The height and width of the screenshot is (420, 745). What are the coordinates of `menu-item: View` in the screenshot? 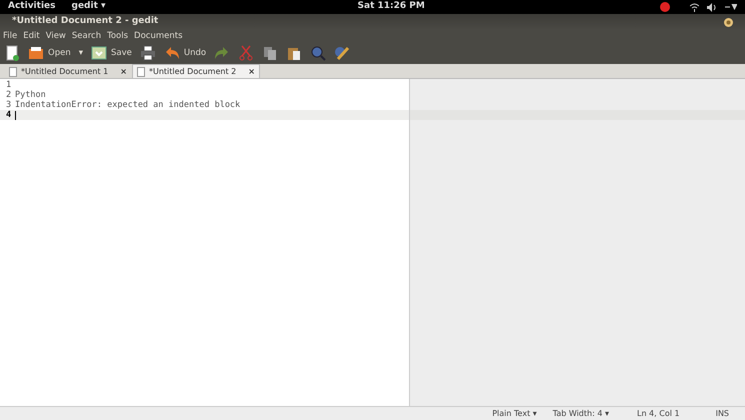 It's located at (56, 36).